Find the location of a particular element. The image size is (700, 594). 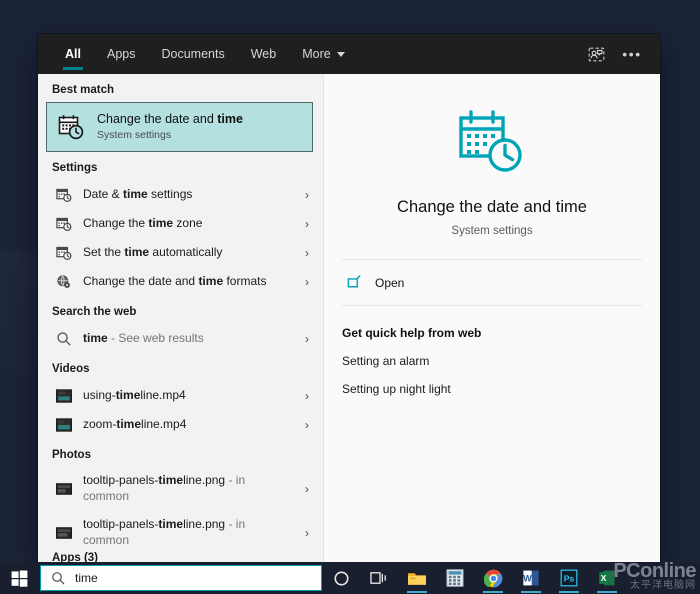

more-options-button: ••• is located at coordinates (632, 54).